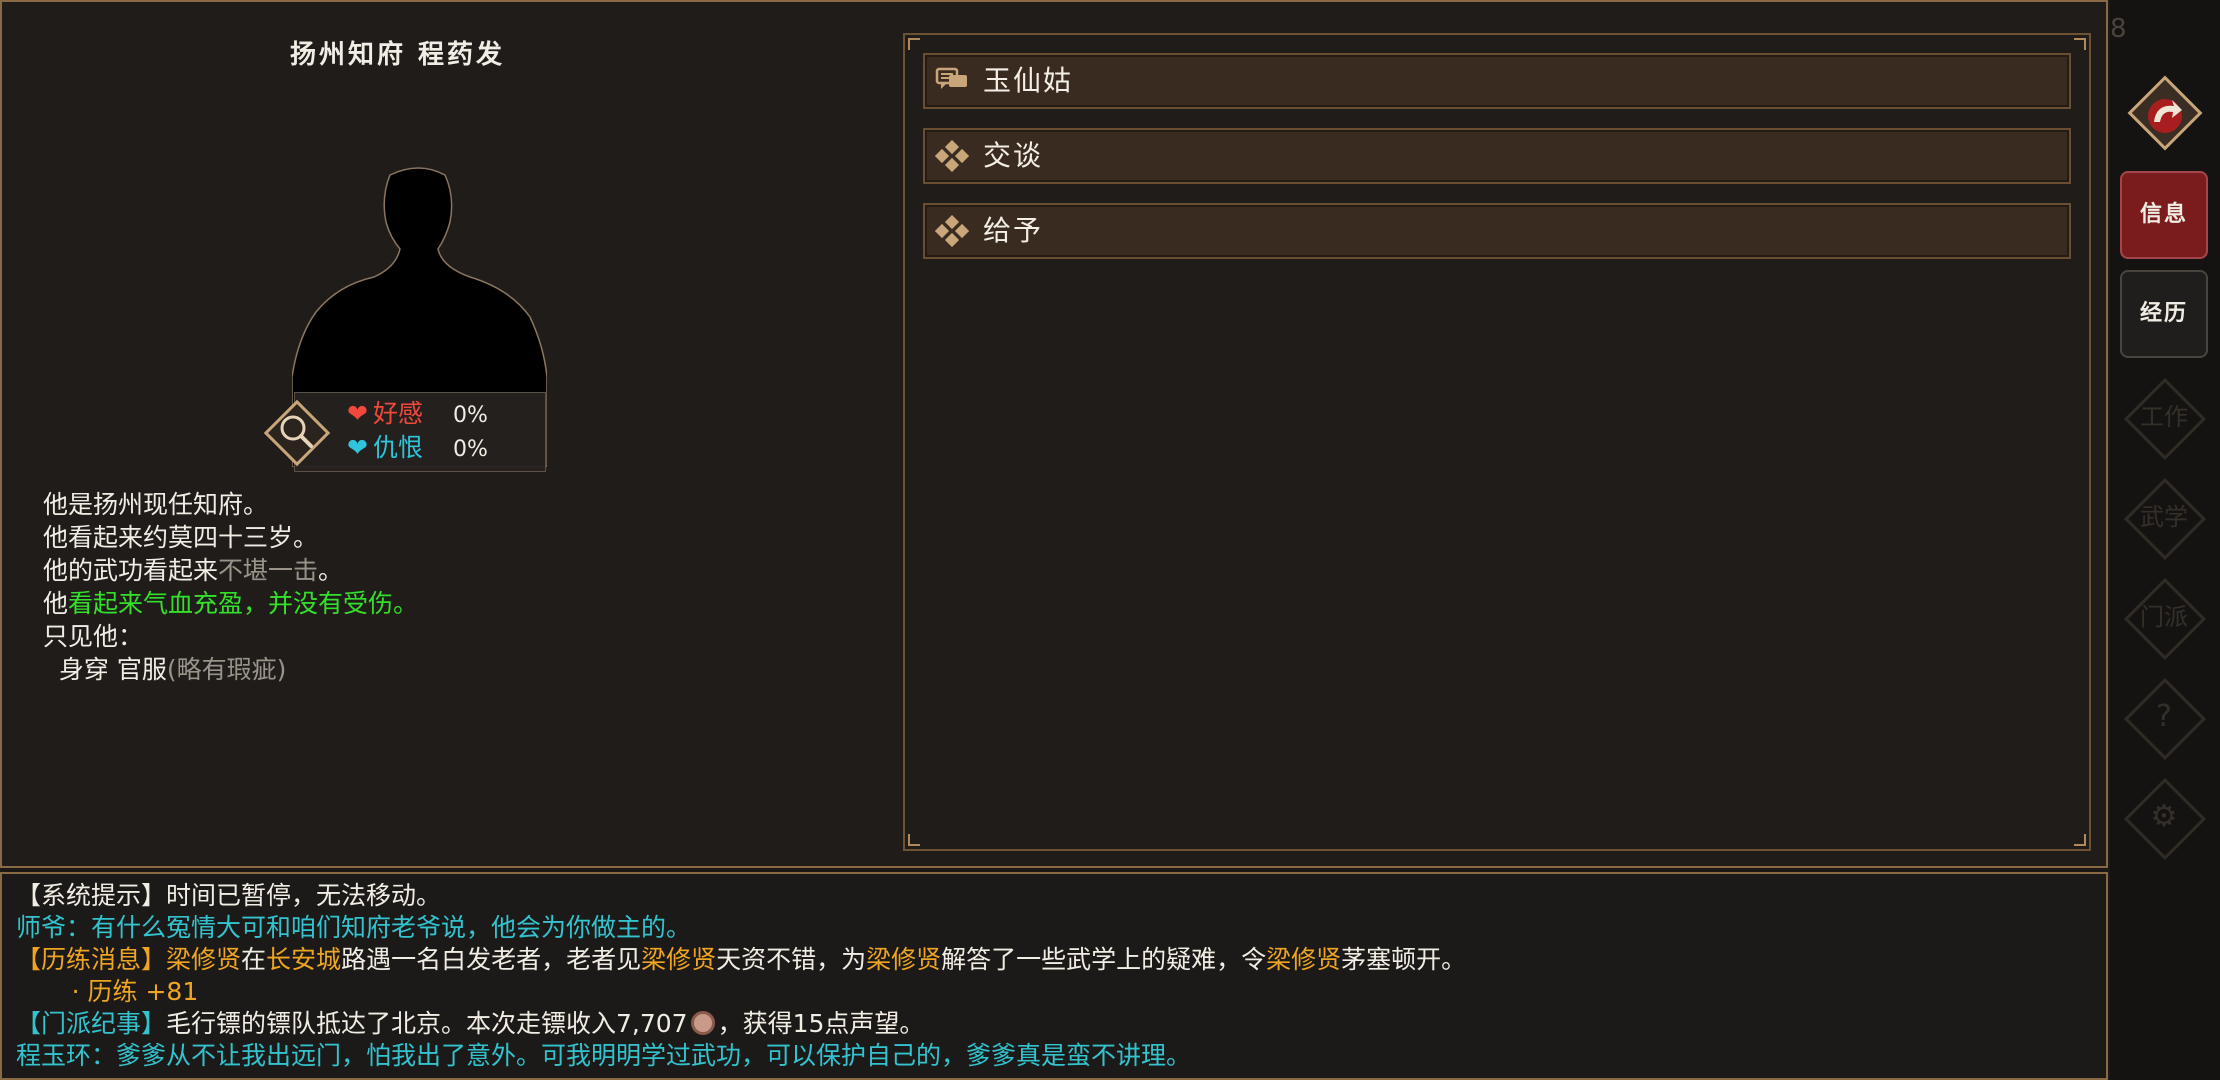 The height and width of the screenshot is (1080, 2220). What do you see at coordinates (791, 959) in the screenshot?
I see `log-text: 天资不错，为` at bounding box center [791, 959].